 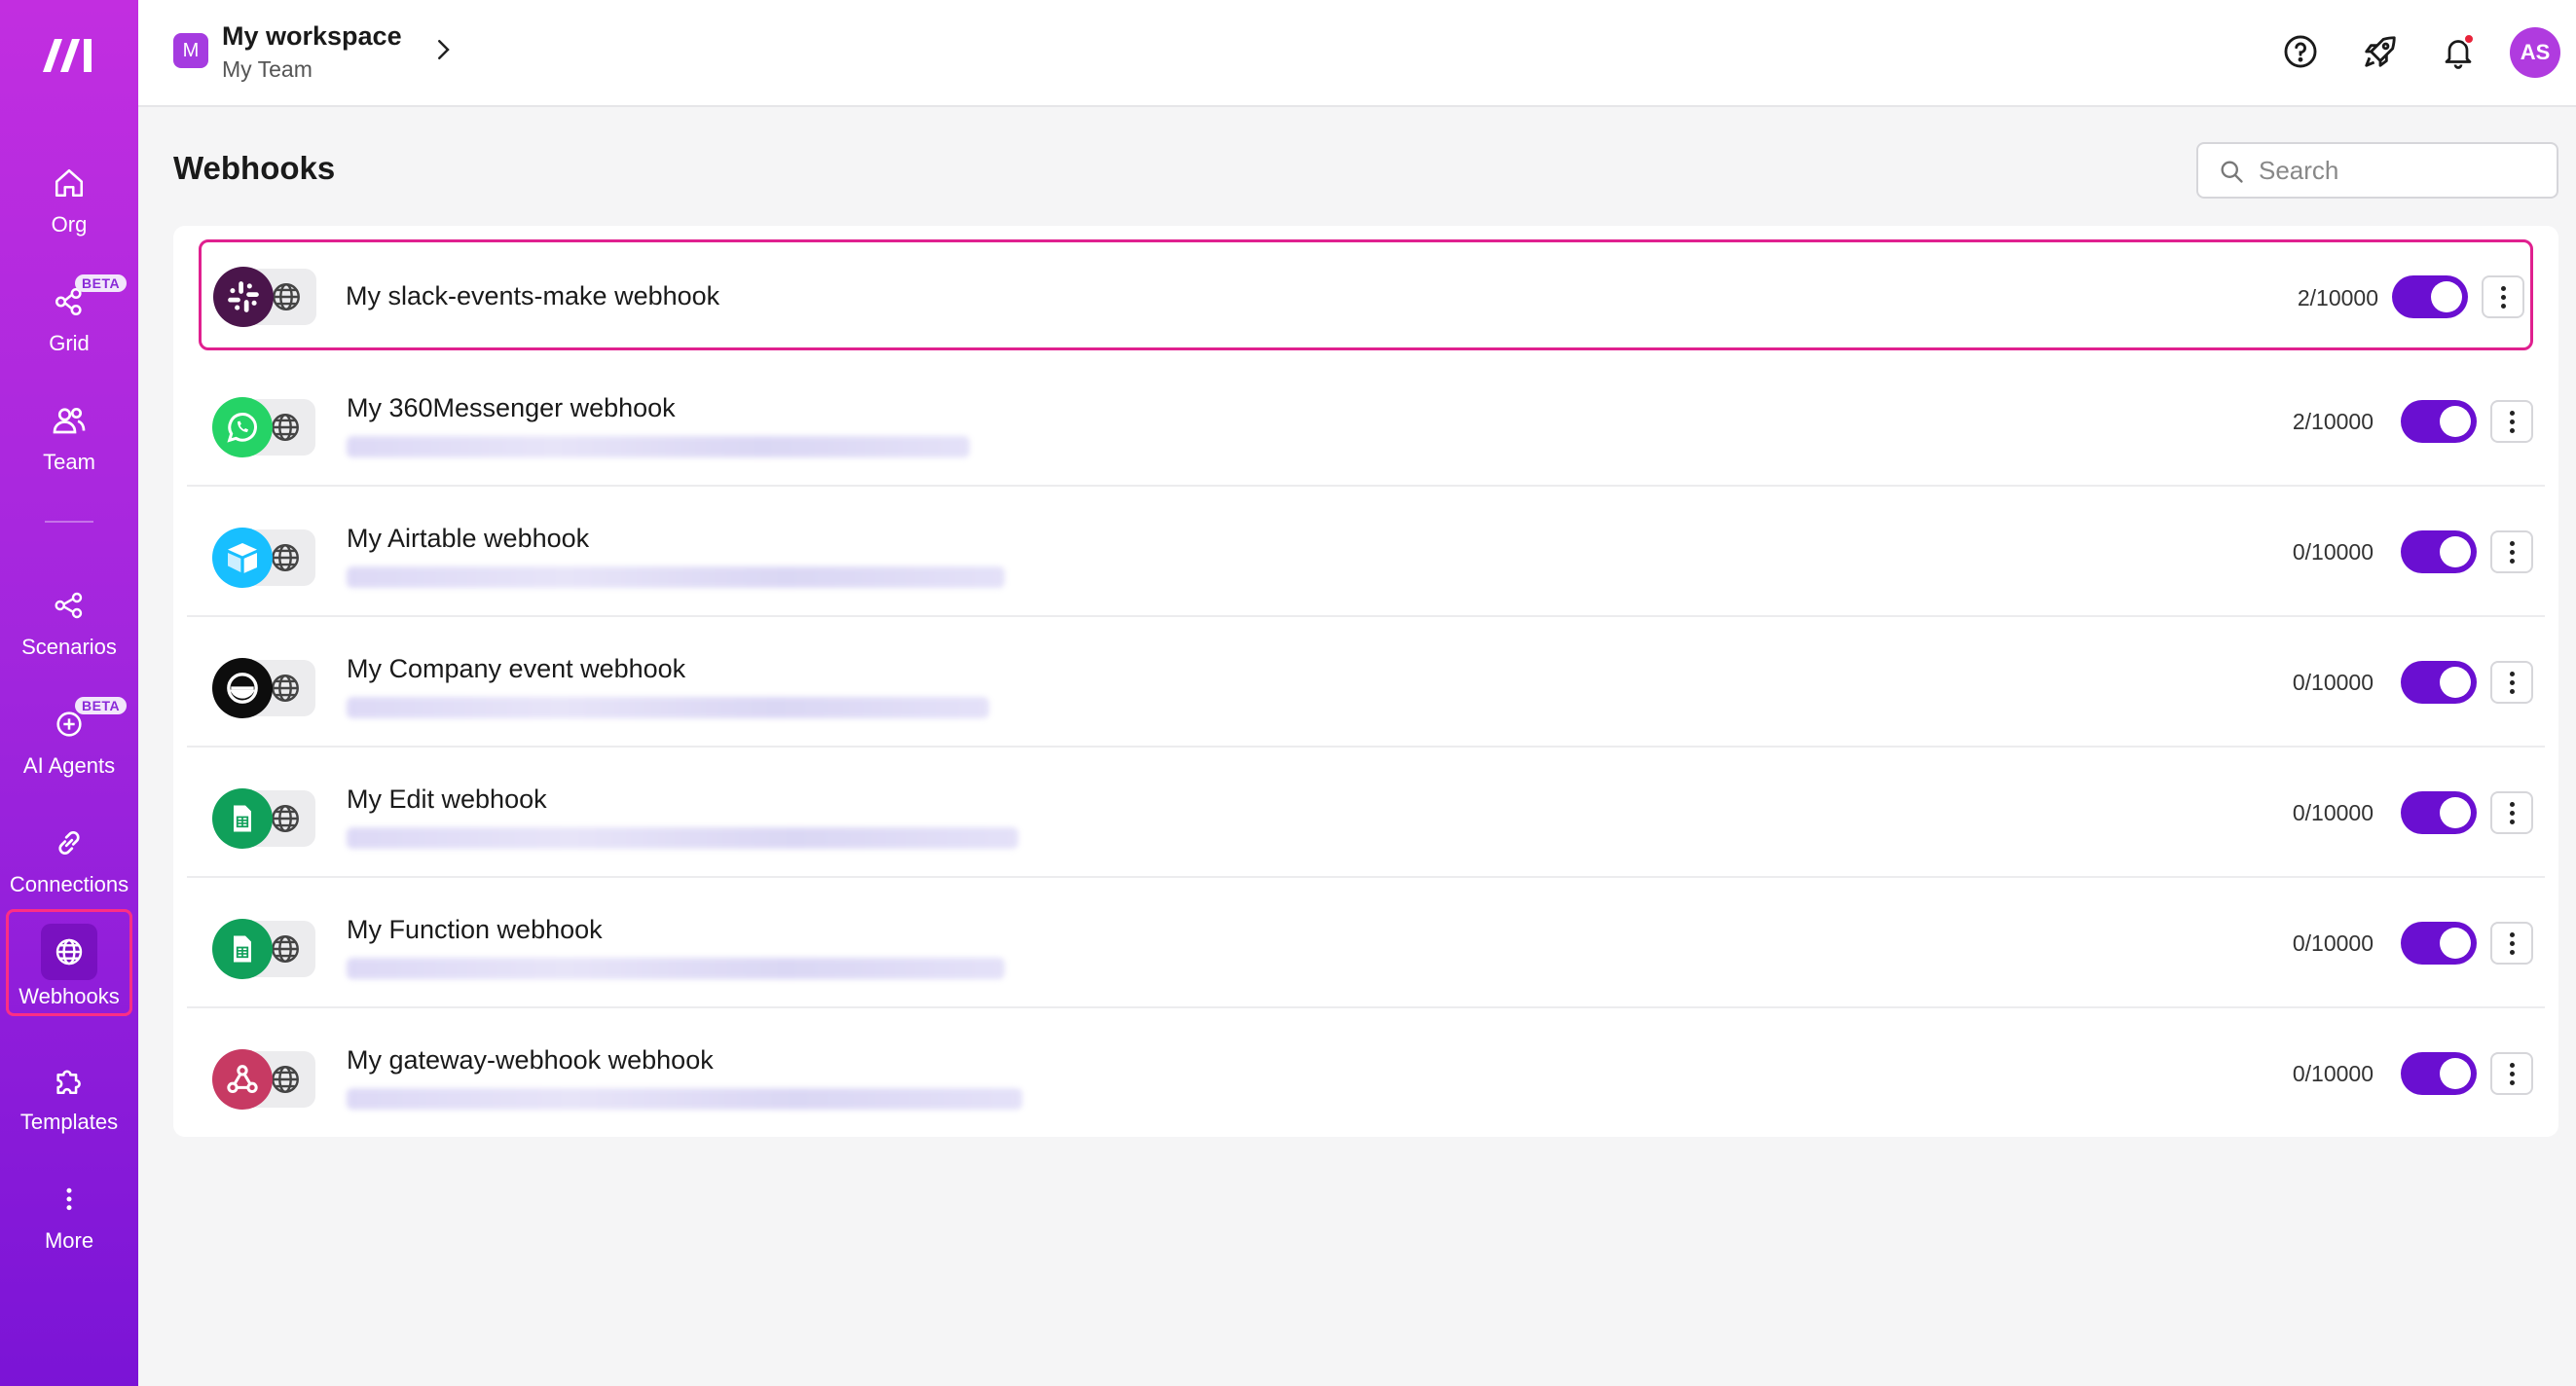 What do you see at coordinates (2333, 421) in the screenshot?
I see `webhook-usage: 2/10000` at bounding box center [2333, 421].